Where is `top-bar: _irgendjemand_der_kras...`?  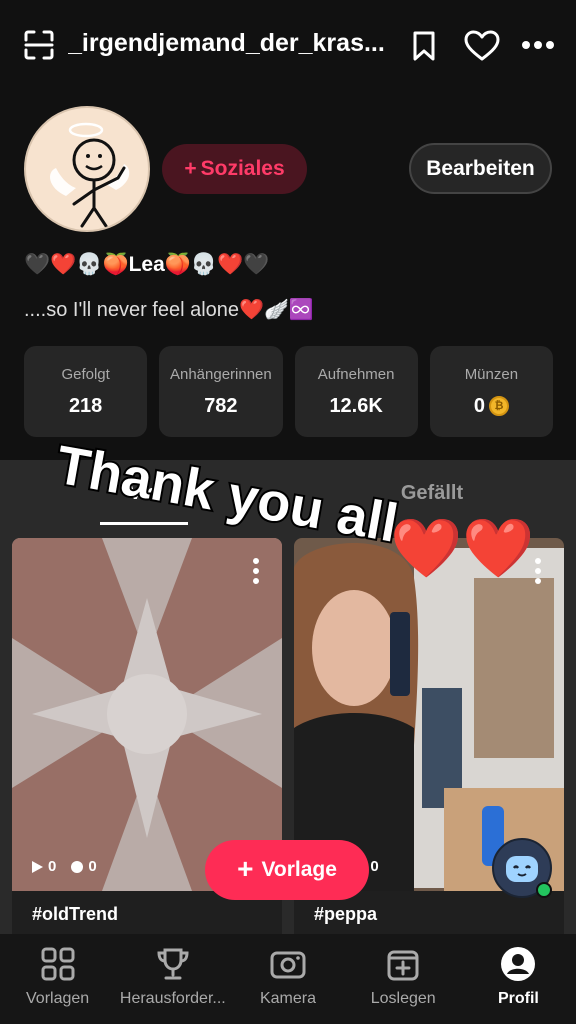
top-bar: _irgendjemand_der_kras... is located at coordinates (288, 46).